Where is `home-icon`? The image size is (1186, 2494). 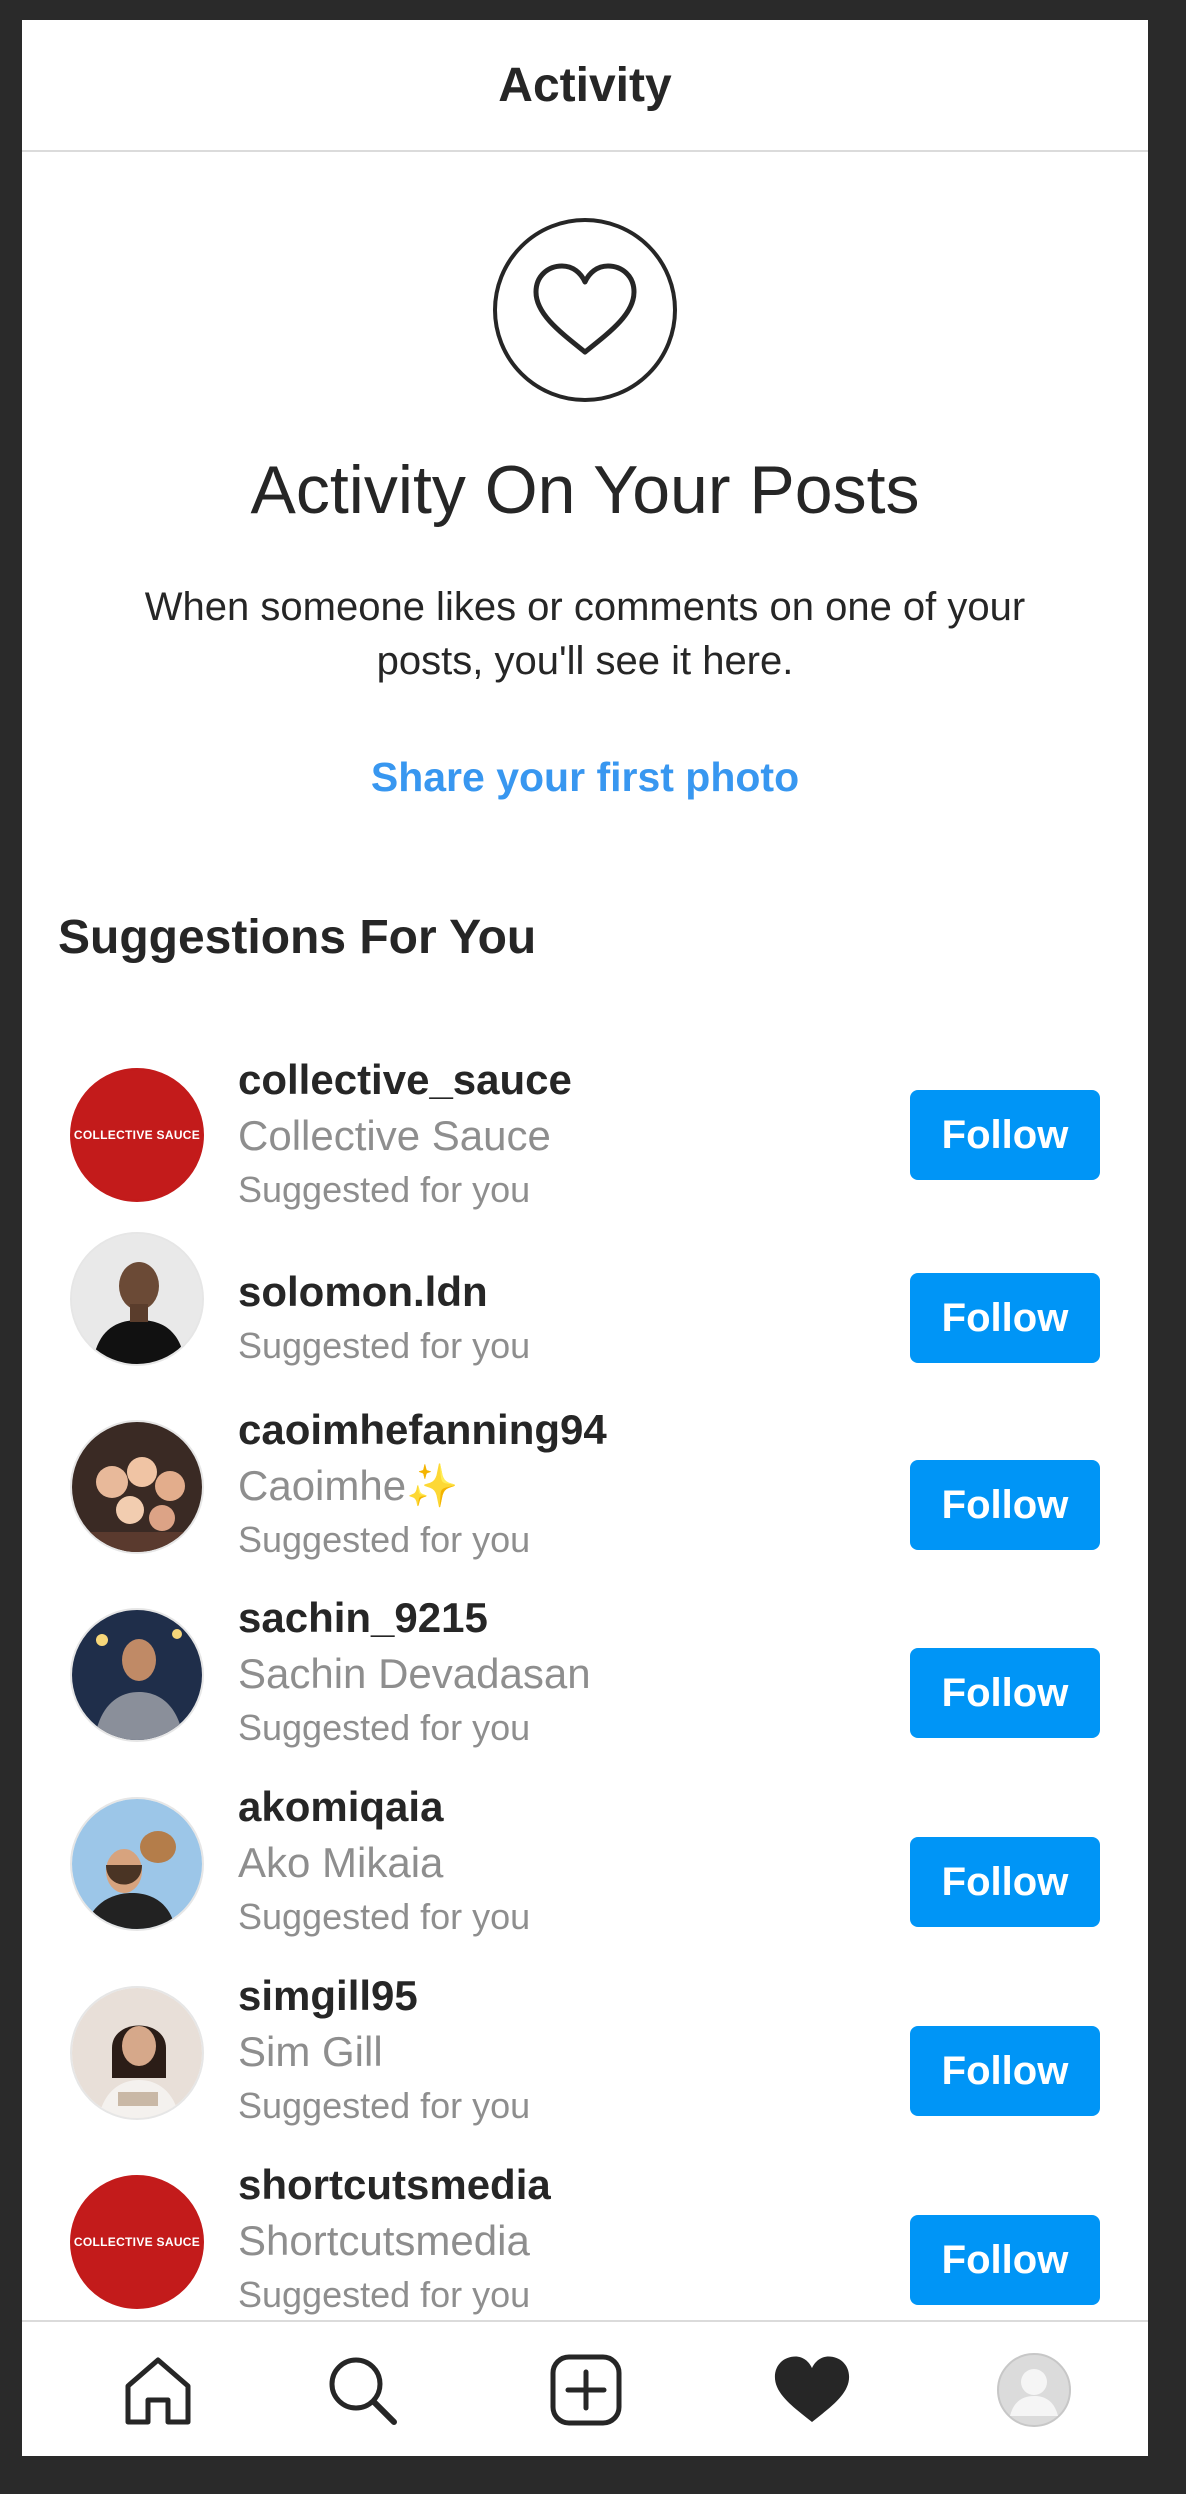
home-icon is located at coordinates (158, 2390).